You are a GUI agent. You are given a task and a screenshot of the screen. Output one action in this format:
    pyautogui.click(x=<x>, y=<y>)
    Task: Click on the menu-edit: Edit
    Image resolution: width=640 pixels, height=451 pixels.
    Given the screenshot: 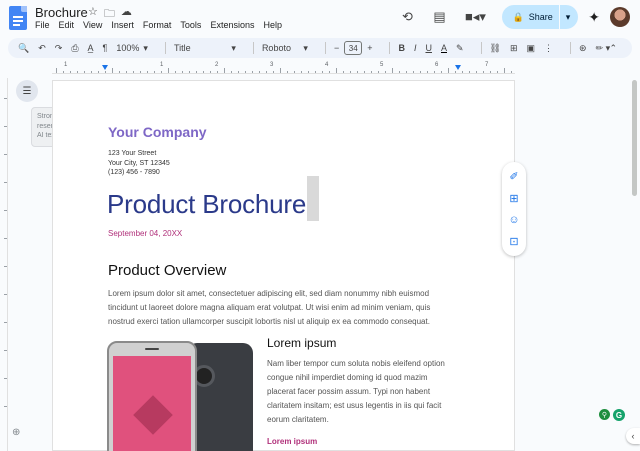 What is the action you would take?
    pyautogui.click(x=67, y=25)
    